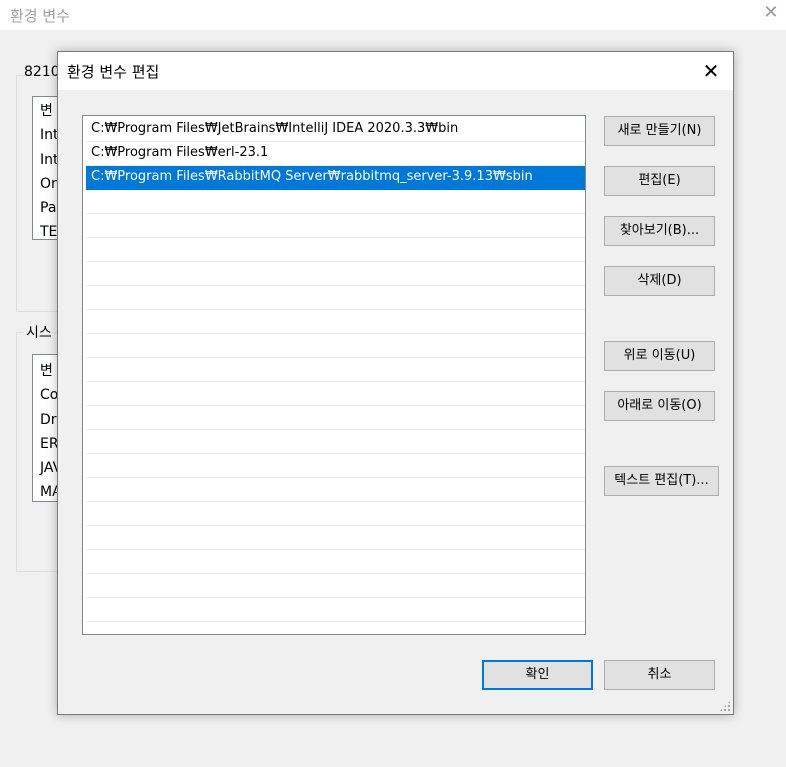 The height and width of the screenshot is (767, 786). I want to click on list-item: Pa, so click(48, 208).